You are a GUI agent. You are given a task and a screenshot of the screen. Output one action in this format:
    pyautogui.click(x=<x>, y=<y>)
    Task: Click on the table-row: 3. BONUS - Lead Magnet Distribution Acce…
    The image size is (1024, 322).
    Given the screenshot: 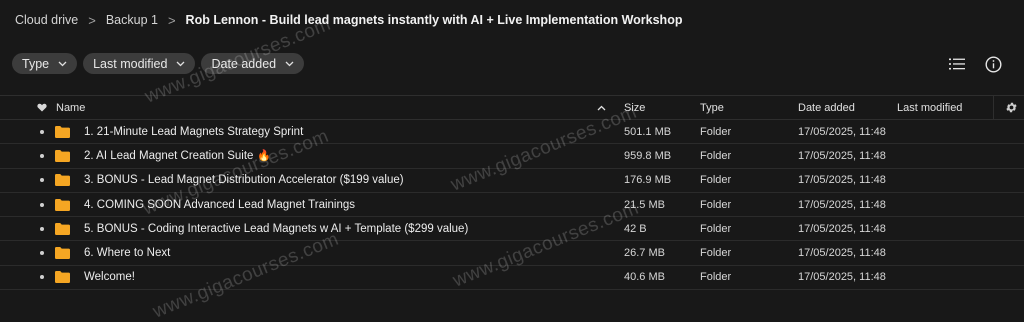 What is the action you would take?
    pyautogui.click(x=512, y=181)
    